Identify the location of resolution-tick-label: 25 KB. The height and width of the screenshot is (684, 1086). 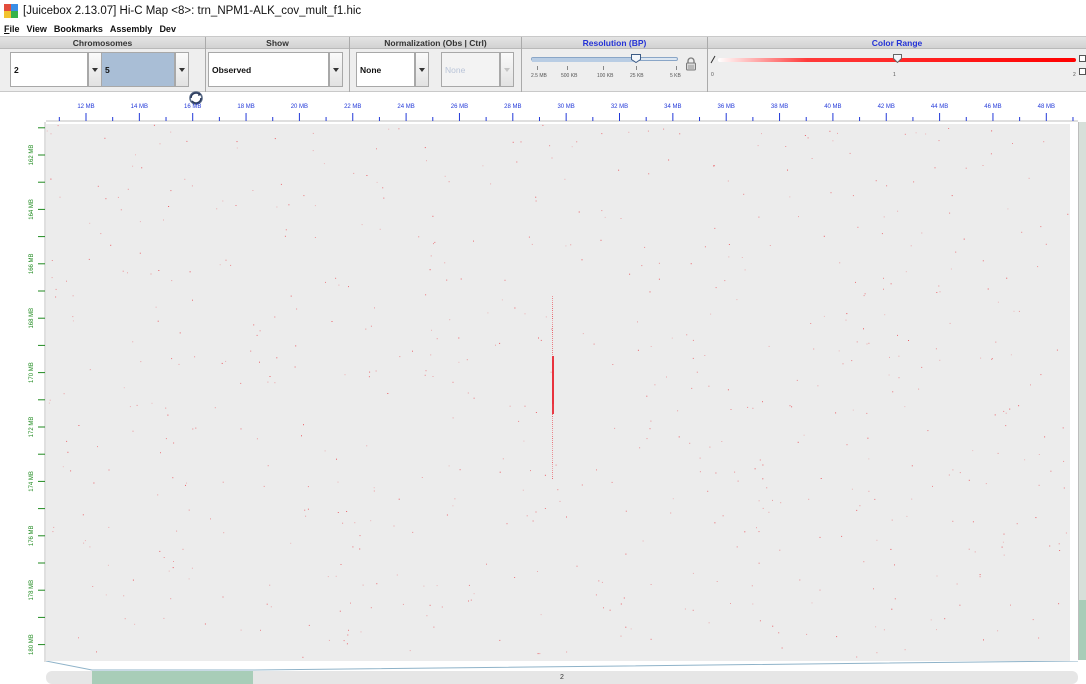
(637, 76).